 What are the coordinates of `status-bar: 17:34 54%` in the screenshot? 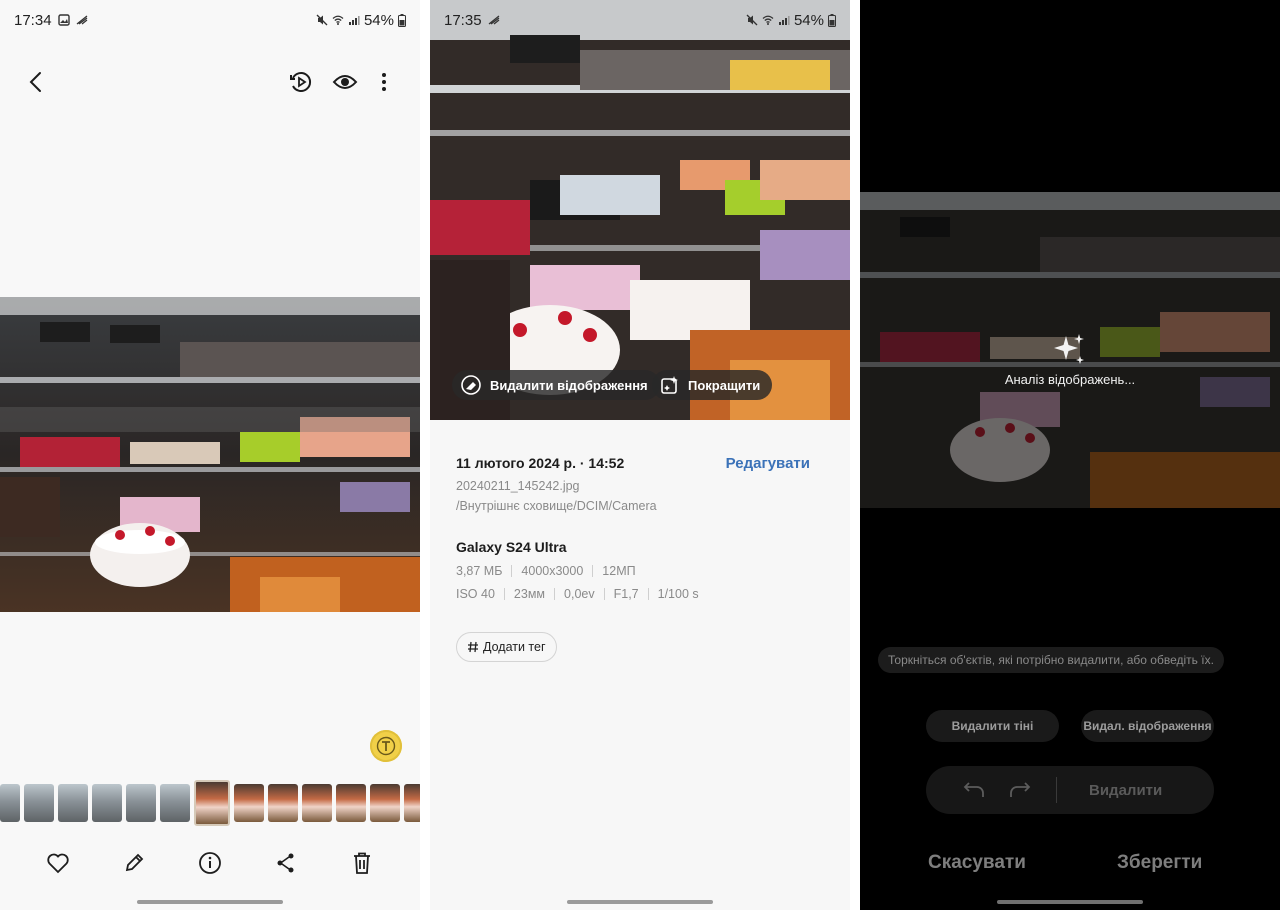 It's located at (210, 20).